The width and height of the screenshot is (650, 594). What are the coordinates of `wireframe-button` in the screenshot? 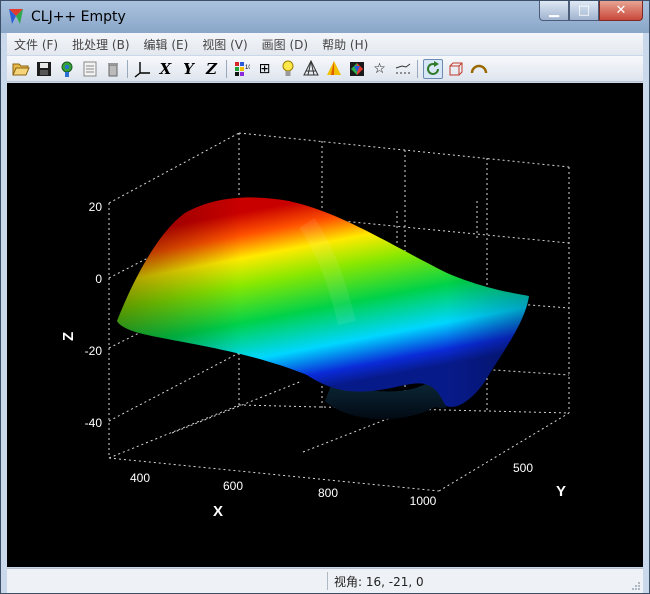 It's located at (311, 69).